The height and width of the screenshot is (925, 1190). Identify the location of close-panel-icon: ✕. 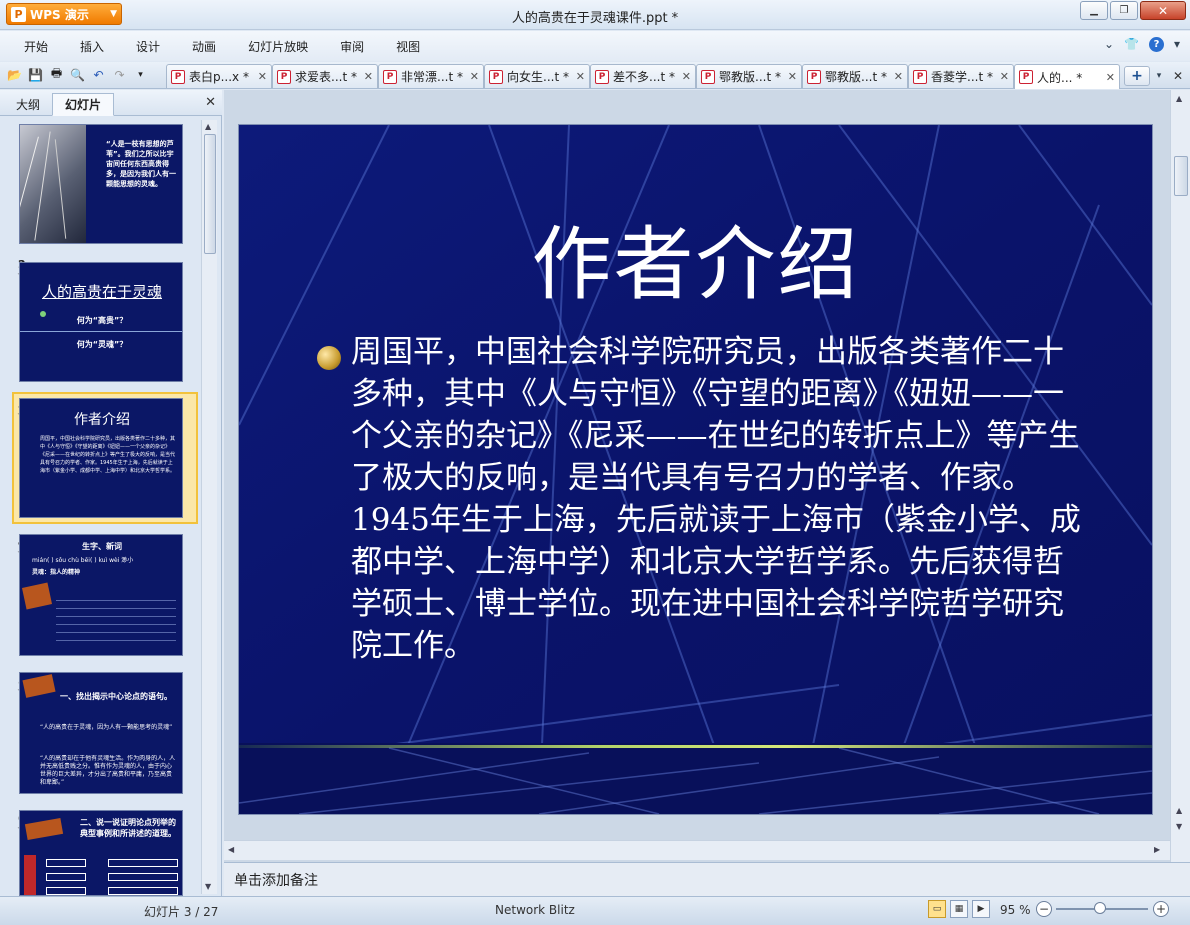
(210, 102).